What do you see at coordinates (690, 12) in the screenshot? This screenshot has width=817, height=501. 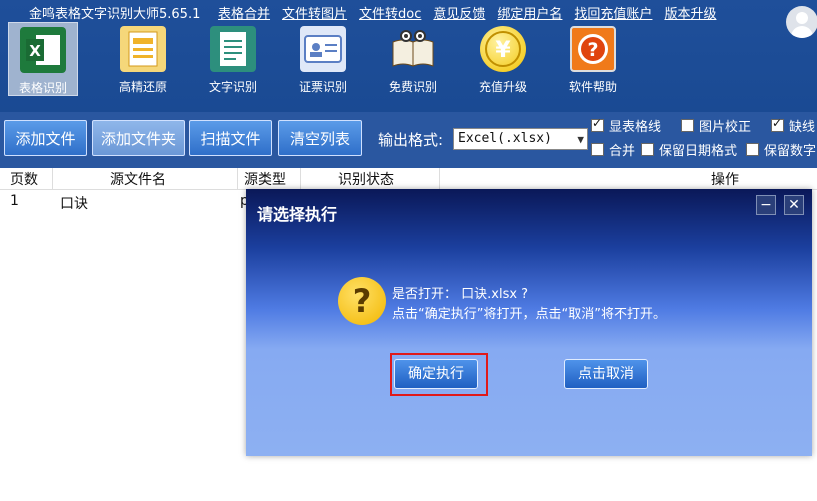 I see `menu-upgrade: 版本升级` at bounding box center [690, 12].